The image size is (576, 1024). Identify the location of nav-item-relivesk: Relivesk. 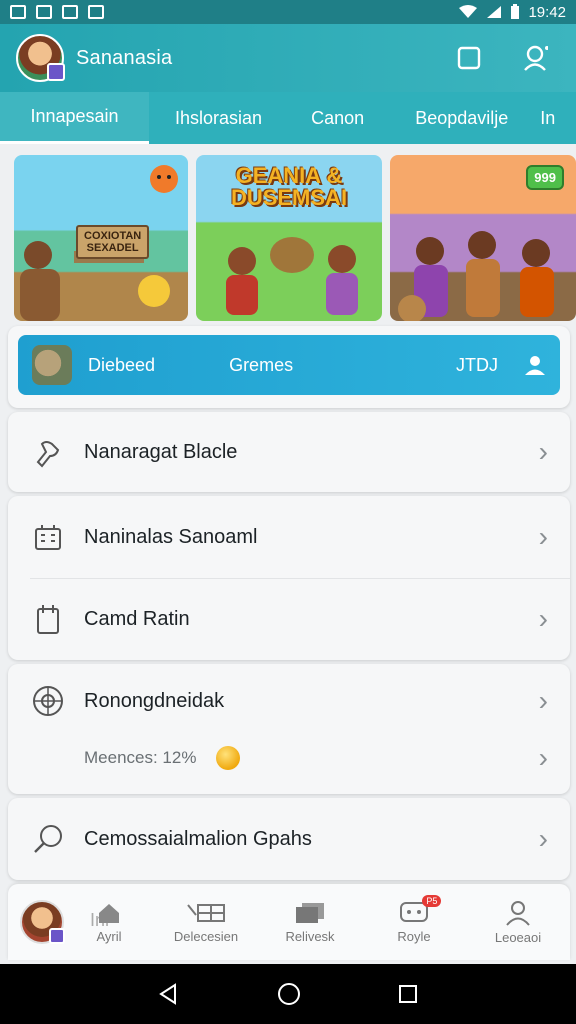
(310, 922).